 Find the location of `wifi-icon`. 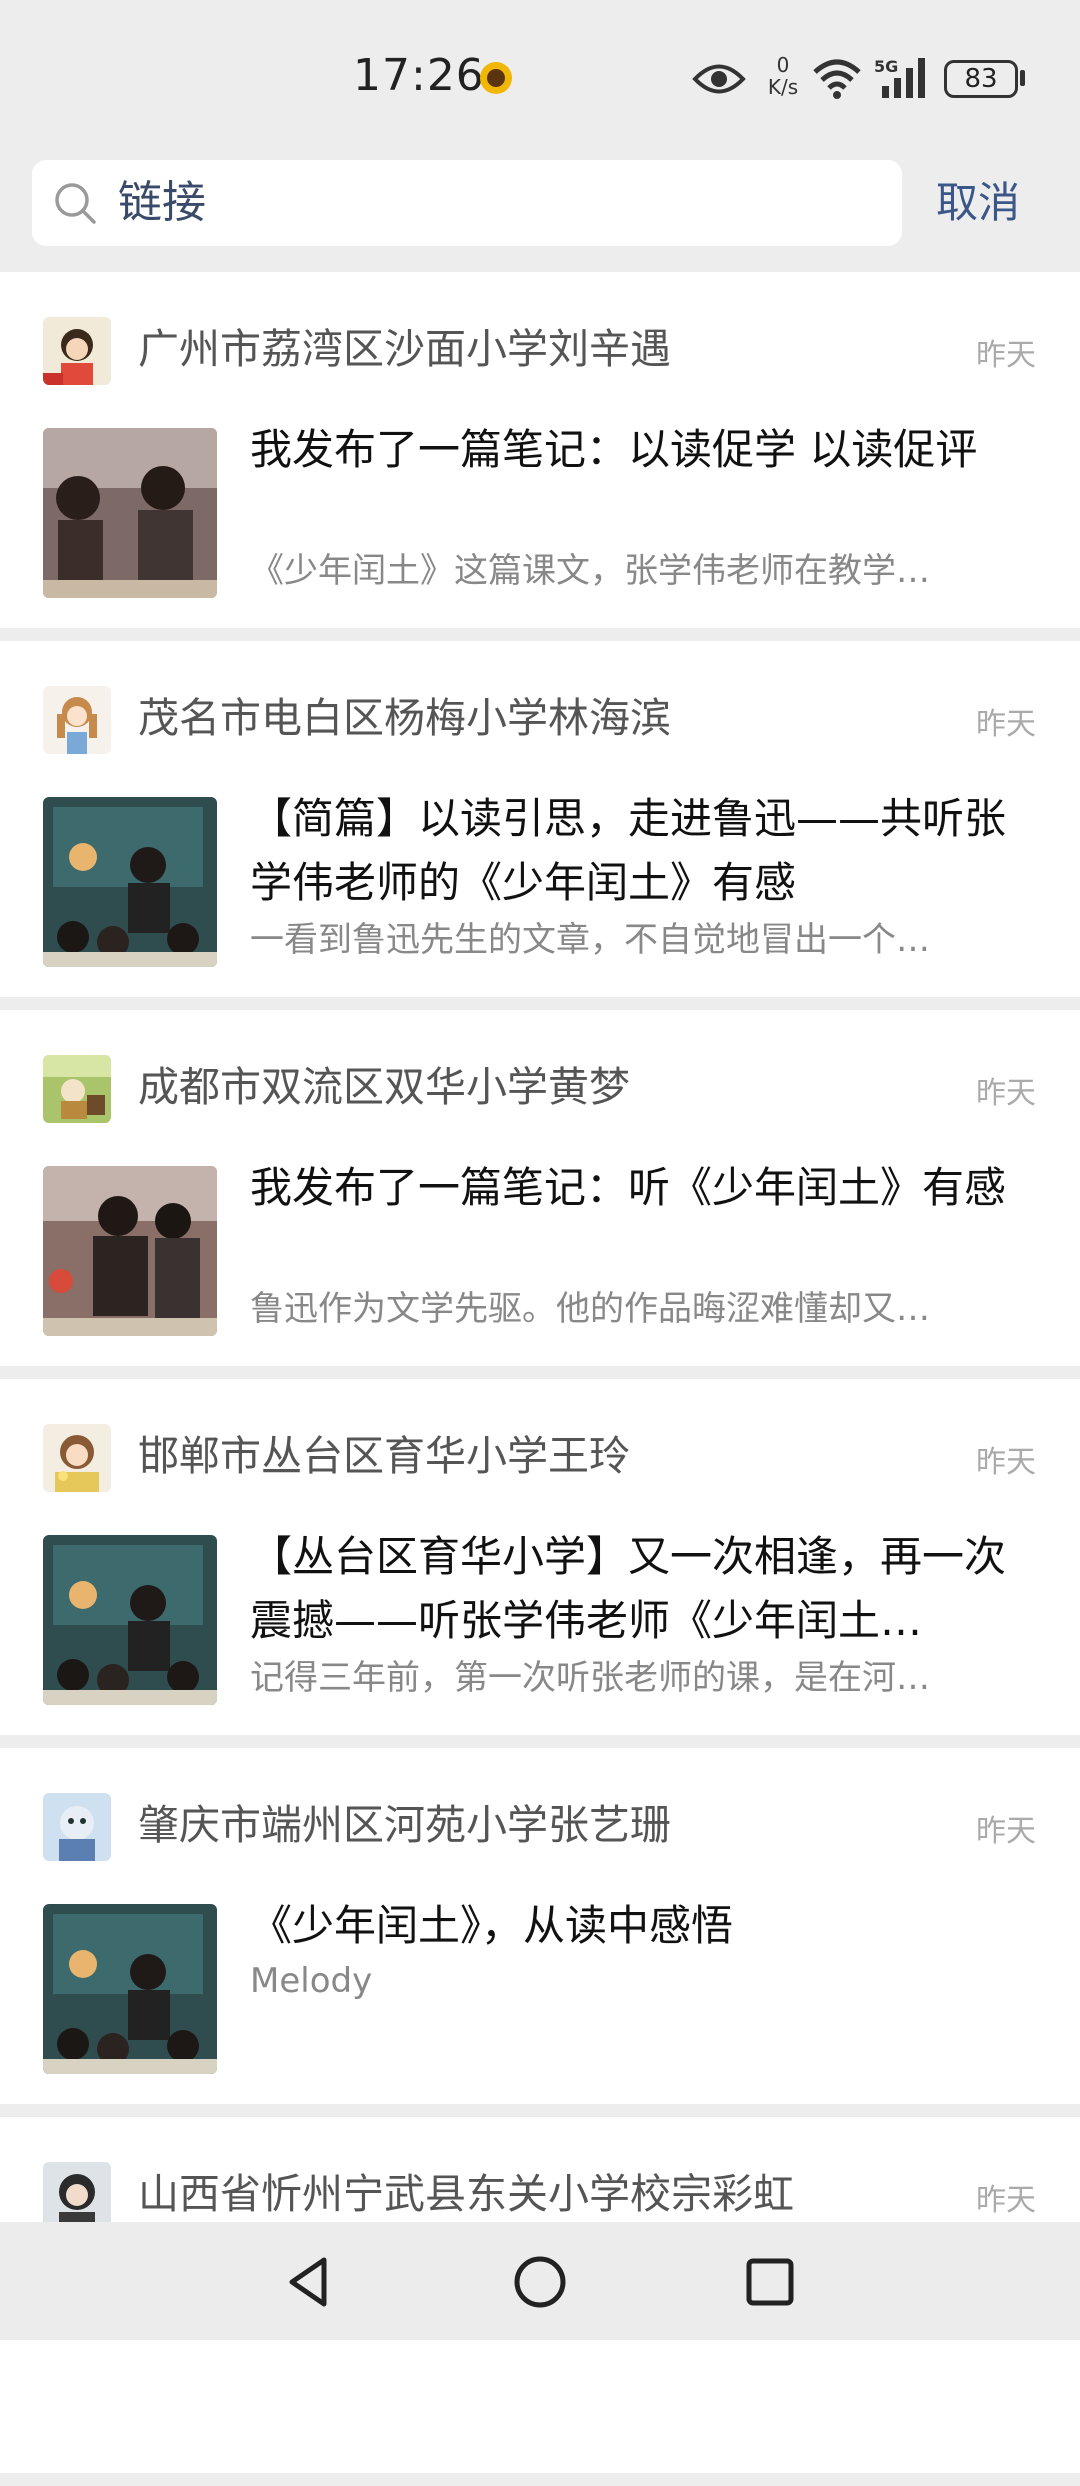

wifi-icon is located at coordinates (837, 79).